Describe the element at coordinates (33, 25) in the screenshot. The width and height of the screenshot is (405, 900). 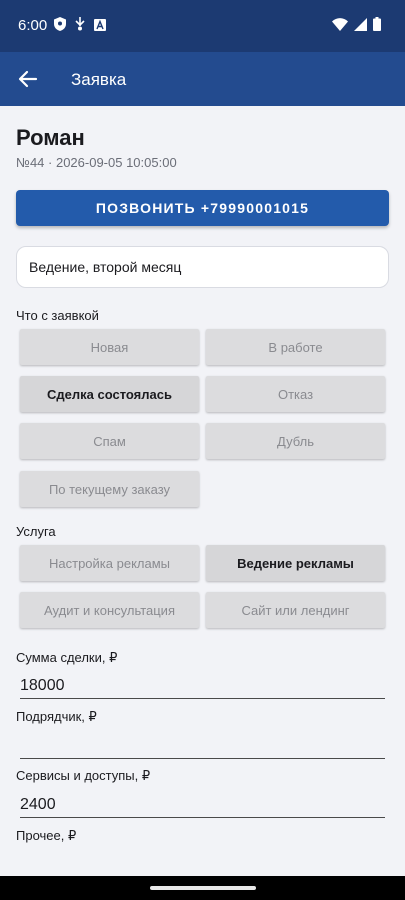
I see `status-time: 6:00` at that location.